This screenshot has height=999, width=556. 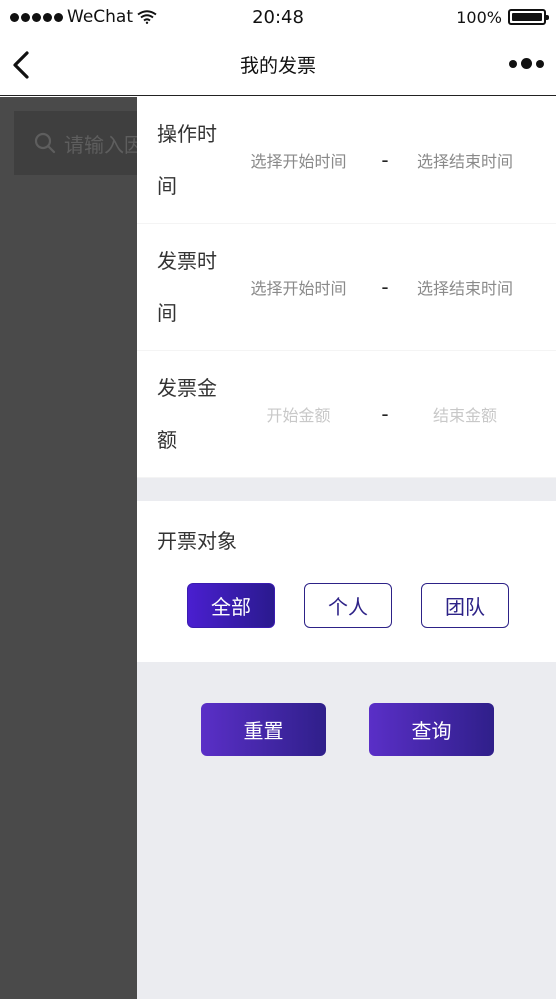 What do you see at coordinates (187, 261) in the screenshot?
I see `label-line: 发票时` at bounding box center [187, 261].